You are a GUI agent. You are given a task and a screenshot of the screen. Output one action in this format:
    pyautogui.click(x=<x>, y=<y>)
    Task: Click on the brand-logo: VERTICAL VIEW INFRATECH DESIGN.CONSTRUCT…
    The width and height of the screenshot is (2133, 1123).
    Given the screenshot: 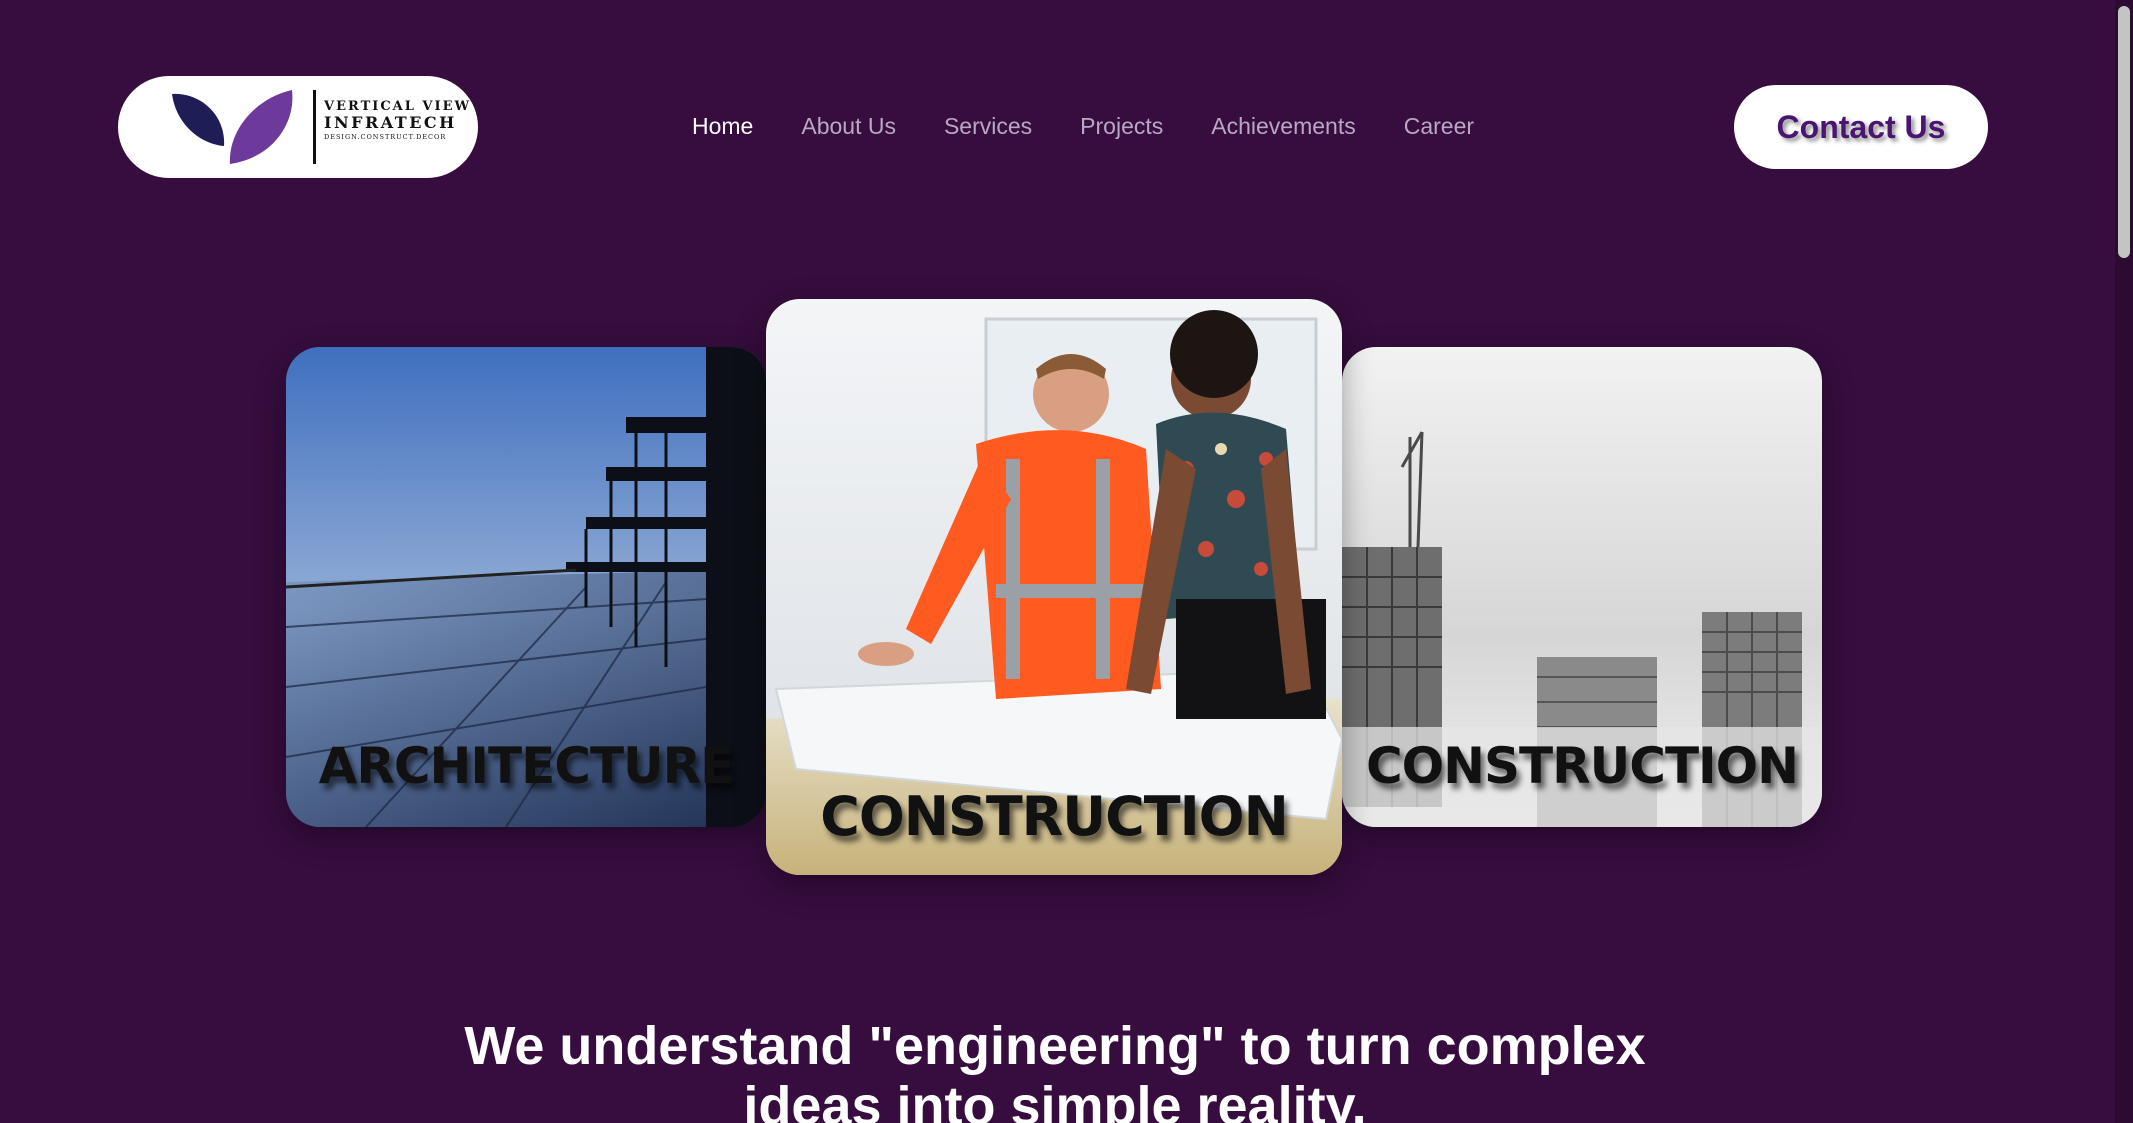 What is the action you would take?
    pyautogui.click(x=298, y=127)
    